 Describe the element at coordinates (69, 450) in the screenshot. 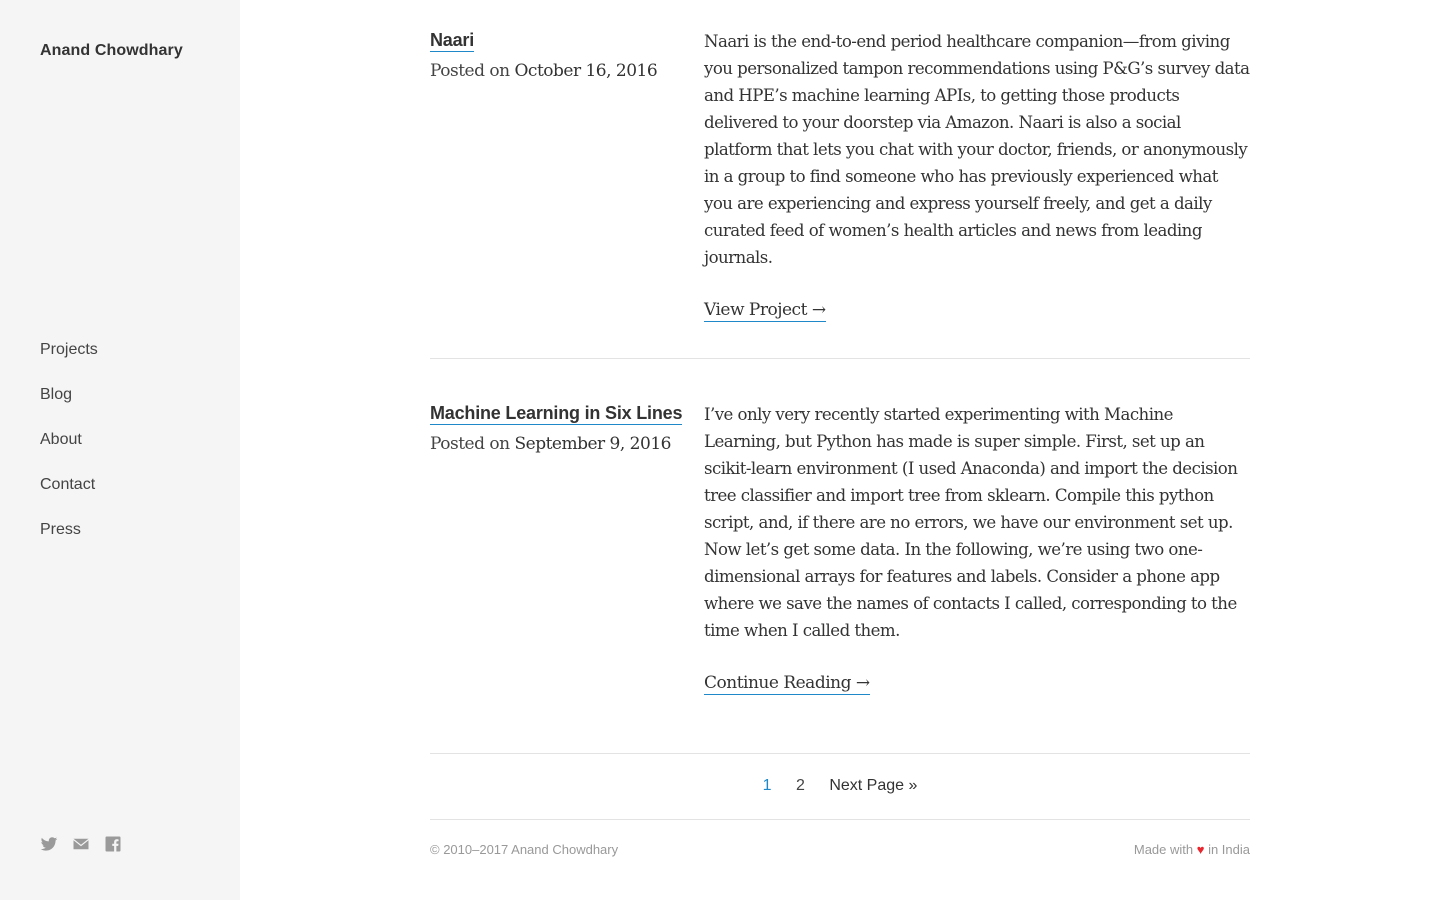

I see `main-nav: Projects Blog About Contact Press` at that location.